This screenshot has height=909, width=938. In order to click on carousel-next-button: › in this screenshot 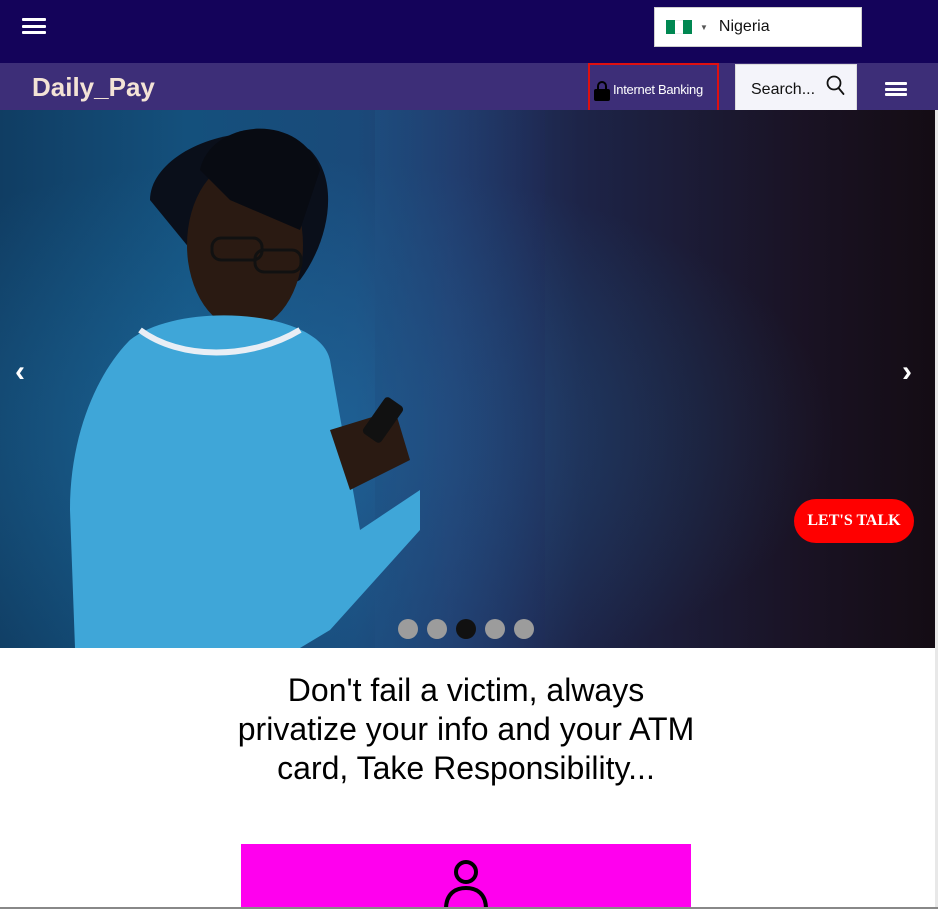, I will do `click(907, 372)`.